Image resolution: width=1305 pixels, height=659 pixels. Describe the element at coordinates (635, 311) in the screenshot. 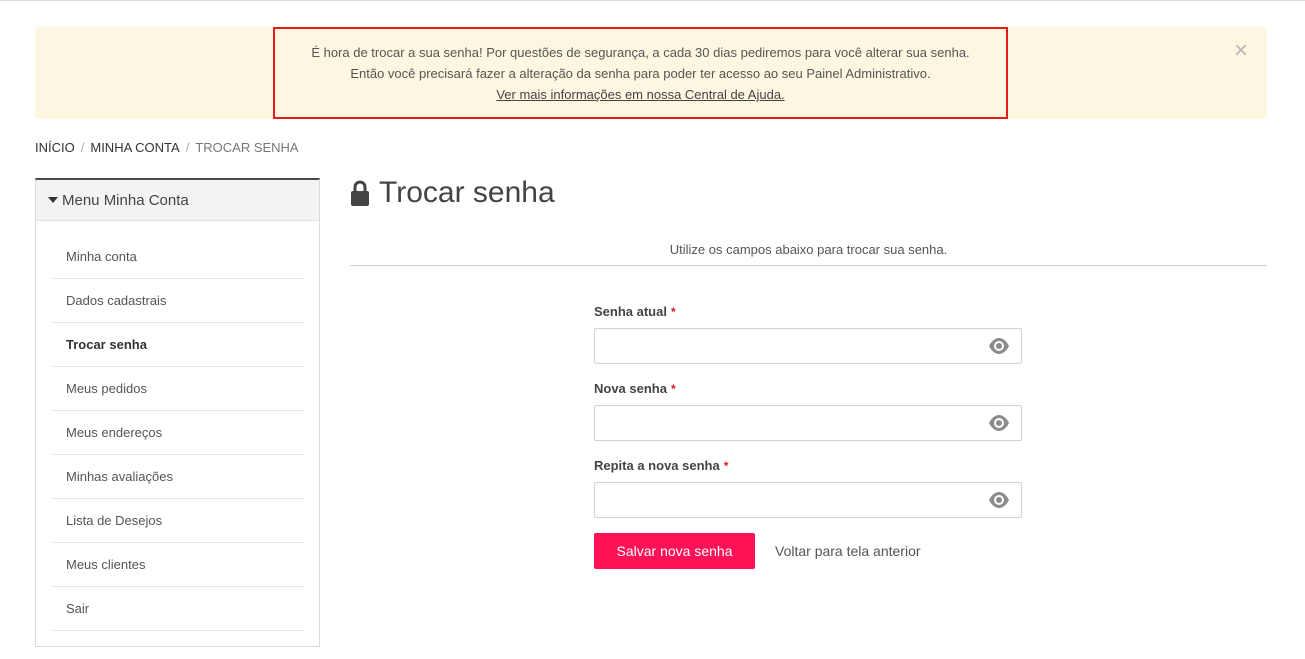

I see `current-password-label: Senha atual *` at that location.